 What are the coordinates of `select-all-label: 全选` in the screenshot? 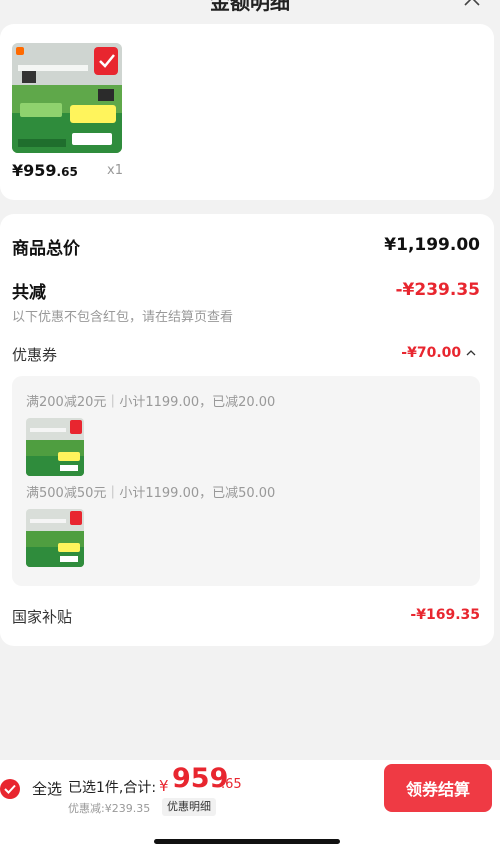 It's located at (47, 788).